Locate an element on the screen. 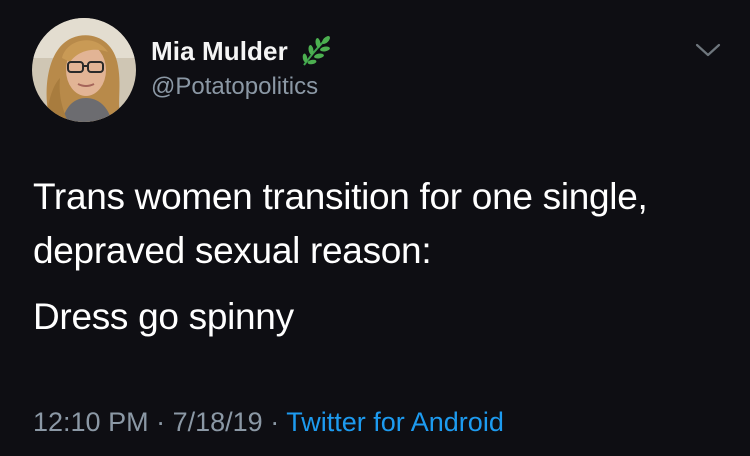 Image resolution: width=750 pixels, height=456 pixels. avatar-photo is located at coordinates (84, 70).